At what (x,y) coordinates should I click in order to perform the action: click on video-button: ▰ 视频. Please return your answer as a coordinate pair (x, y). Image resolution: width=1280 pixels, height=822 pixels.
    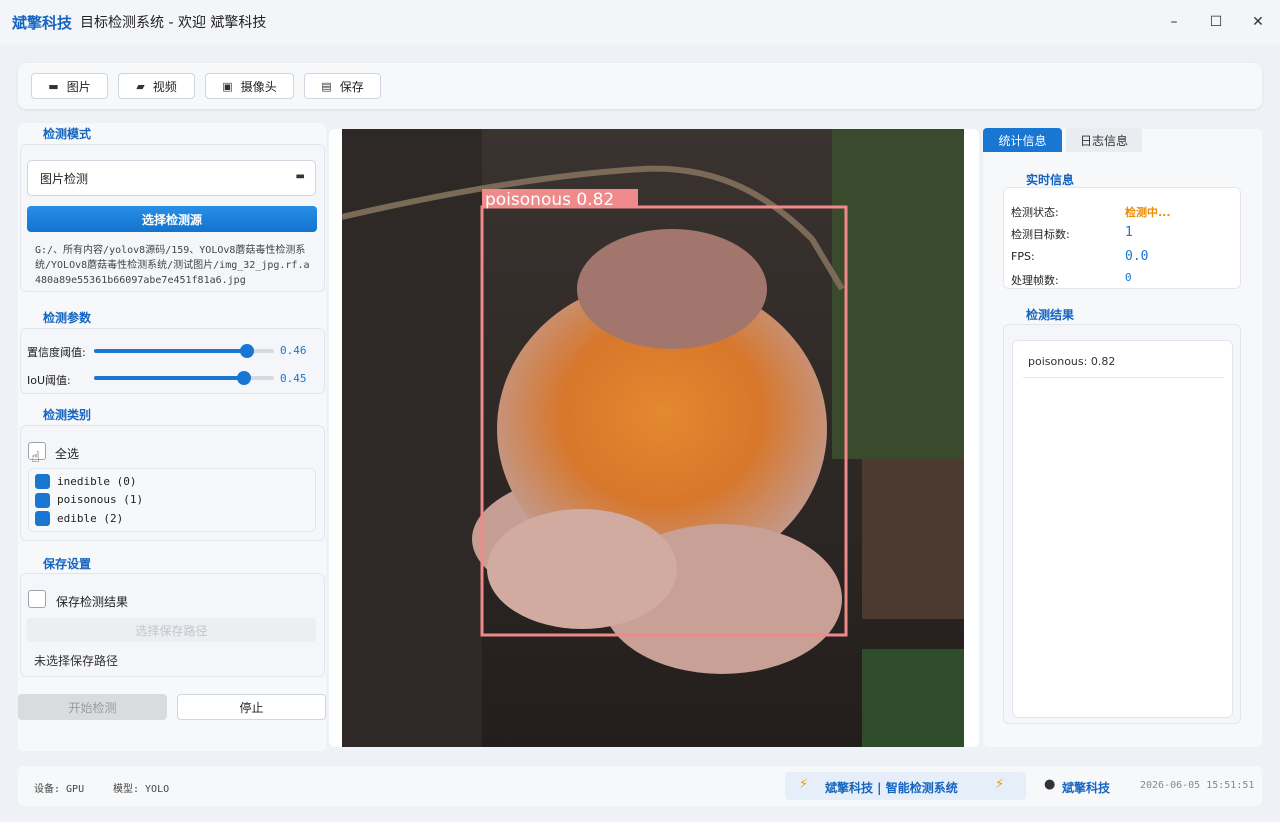
    Looking at the image, I should click on (156, 86).